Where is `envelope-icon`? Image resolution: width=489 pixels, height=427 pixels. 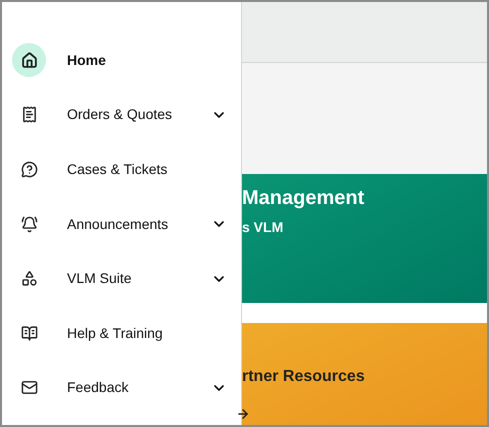
envelope-icon is located at coordinates (29, 387).